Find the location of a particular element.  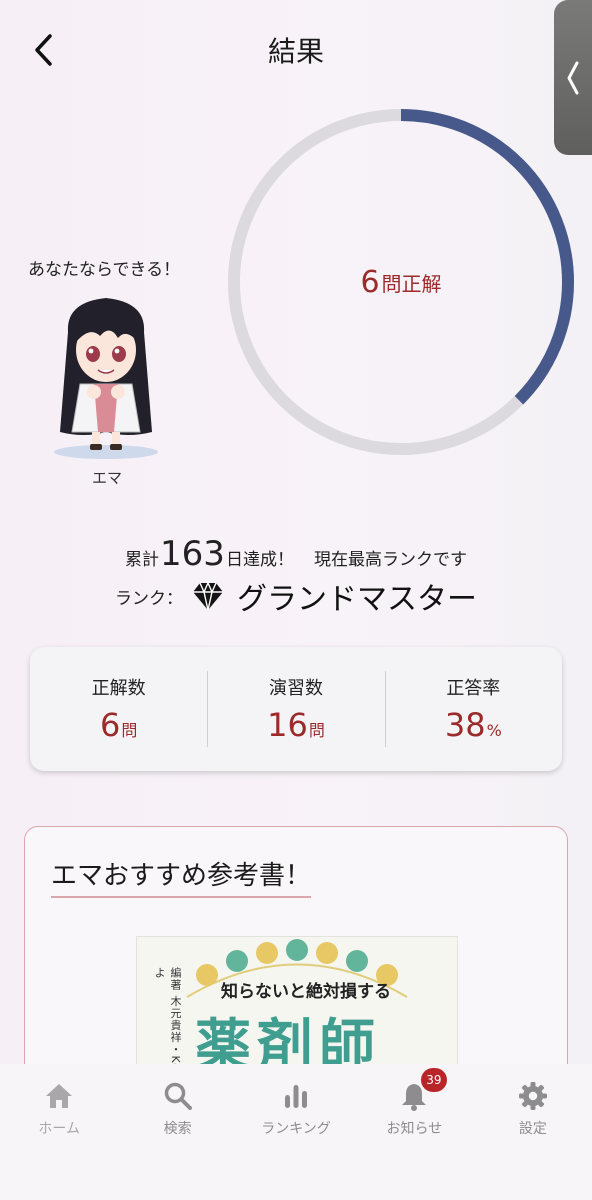

nav-notice: 39 お知らせ is located at coordinates (414, 1132).